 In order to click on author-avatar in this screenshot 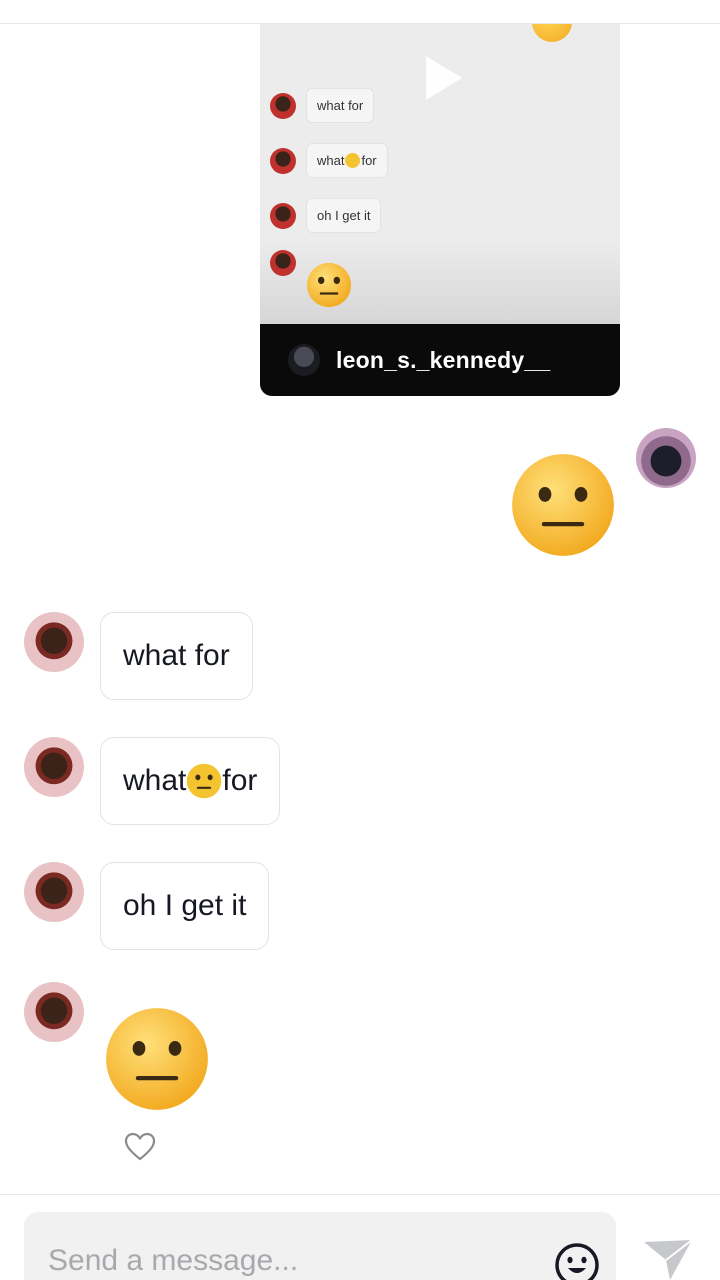, I will do `click(304, 360)`.